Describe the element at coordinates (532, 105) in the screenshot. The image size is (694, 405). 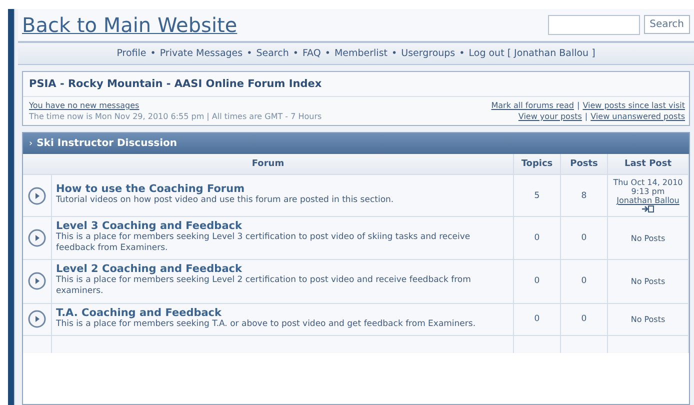
I see `index-link: Mark all forums read` at that location.